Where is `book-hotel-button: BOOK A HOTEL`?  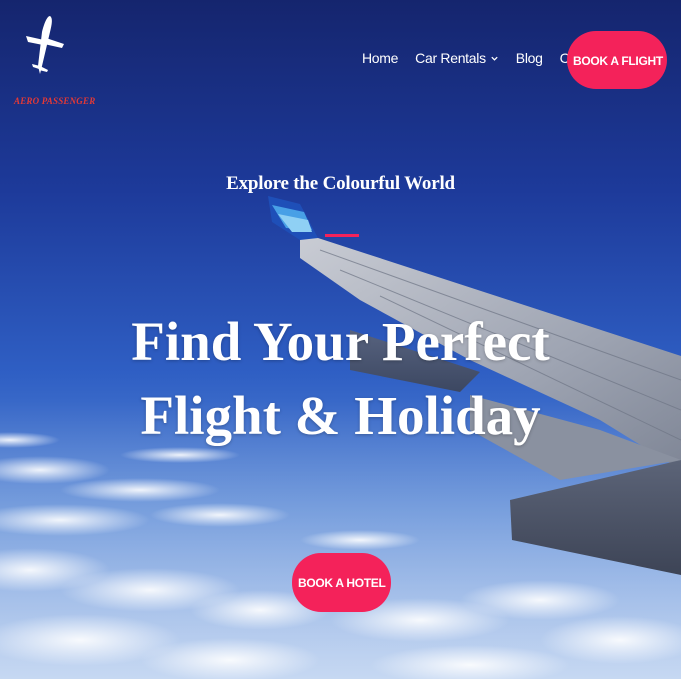
book-hotel-button: BOOK A HOTEL is located at coordinates (341, 582).